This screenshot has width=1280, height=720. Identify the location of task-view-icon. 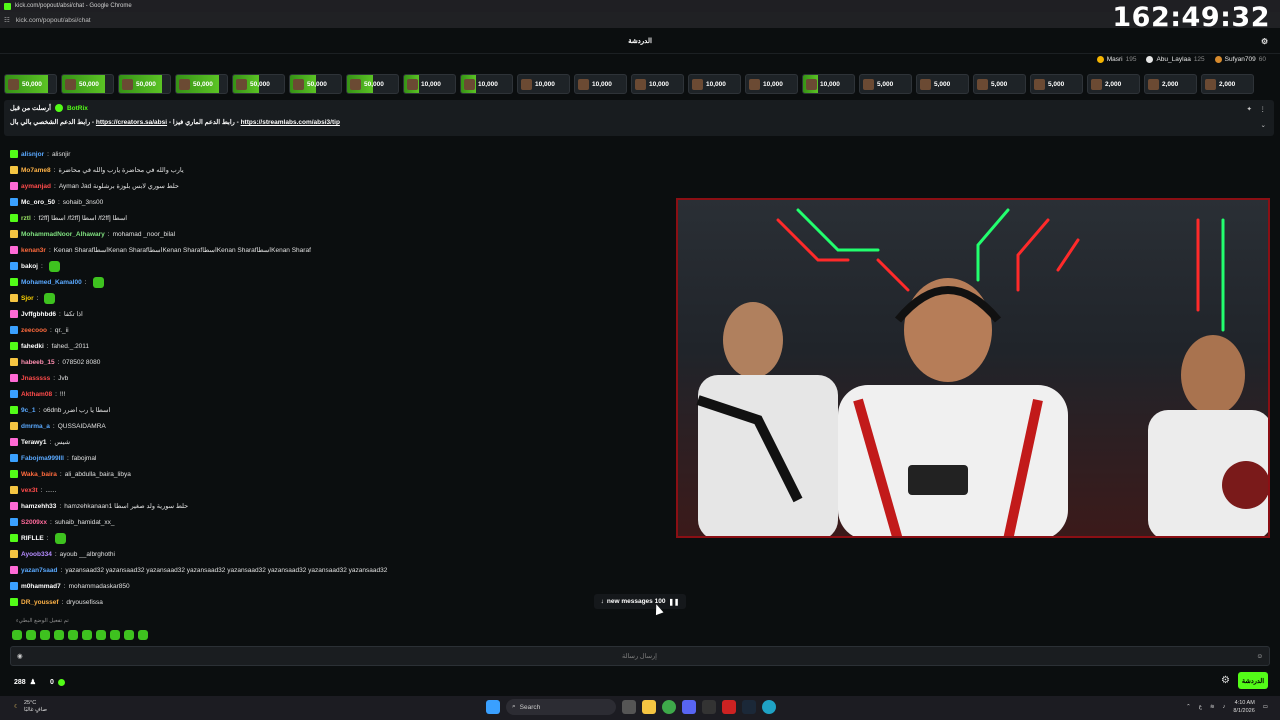
(629, 707).